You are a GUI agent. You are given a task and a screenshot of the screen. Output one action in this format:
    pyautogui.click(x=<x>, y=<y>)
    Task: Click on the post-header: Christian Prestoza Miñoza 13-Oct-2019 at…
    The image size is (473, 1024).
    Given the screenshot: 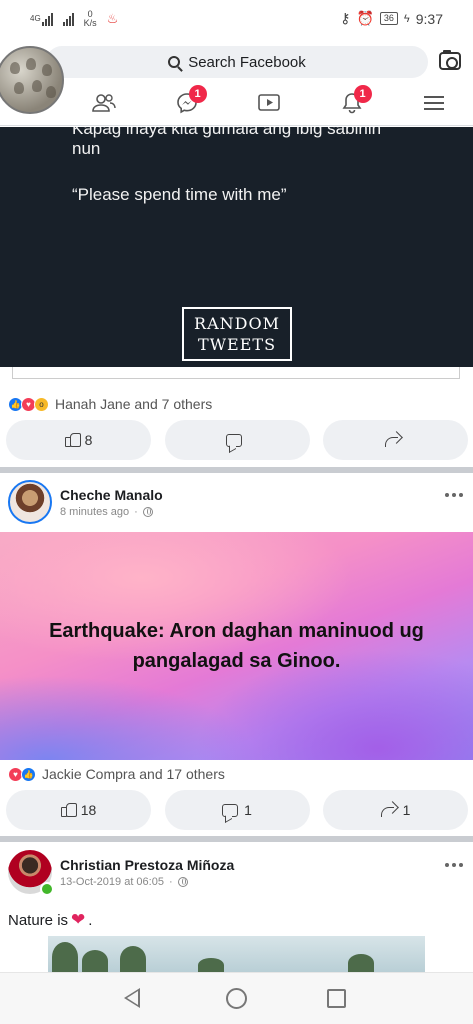 What is the action you would take?
    pyautogui.click(x=121, y=873)
    